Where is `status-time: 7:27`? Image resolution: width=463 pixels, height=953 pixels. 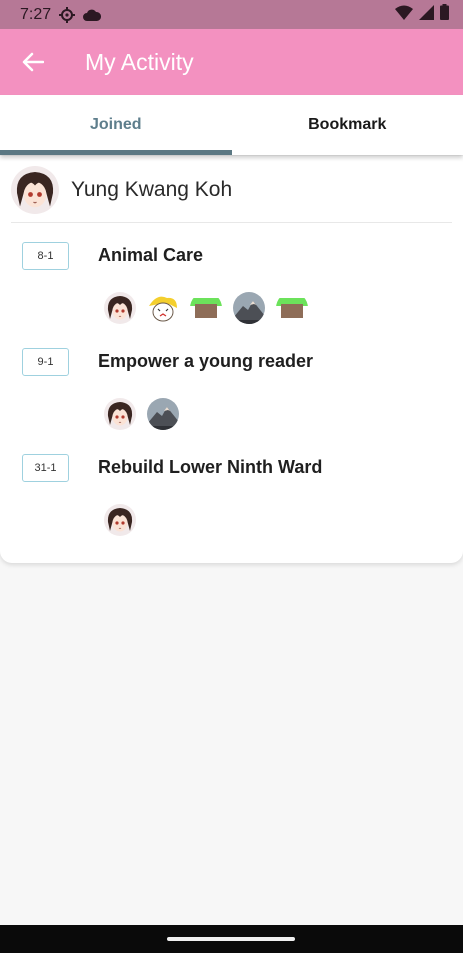
status-time: 7:27 is located at coordinates (36, 14).